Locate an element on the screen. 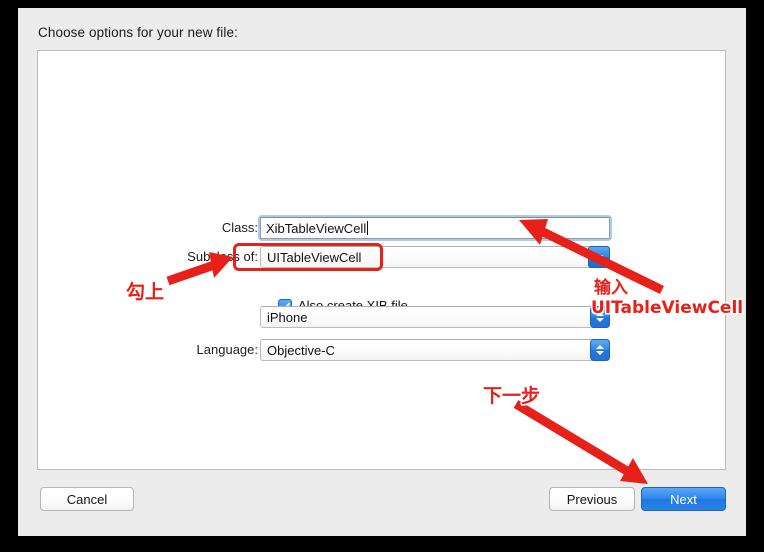 This screenshot has height=552, width=764. class-input: XibTableViewCell is located at coordinates (435, 228).